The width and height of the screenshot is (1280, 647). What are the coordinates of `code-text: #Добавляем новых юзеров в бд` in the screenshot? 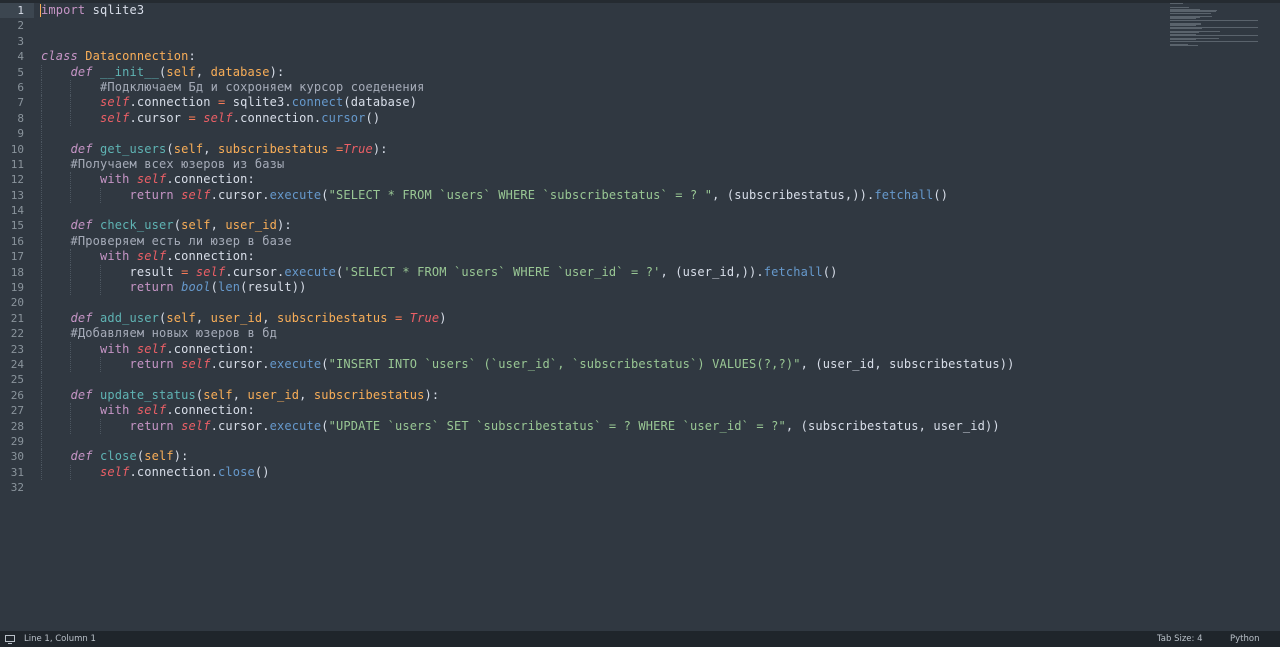 It's located at (159, 333).